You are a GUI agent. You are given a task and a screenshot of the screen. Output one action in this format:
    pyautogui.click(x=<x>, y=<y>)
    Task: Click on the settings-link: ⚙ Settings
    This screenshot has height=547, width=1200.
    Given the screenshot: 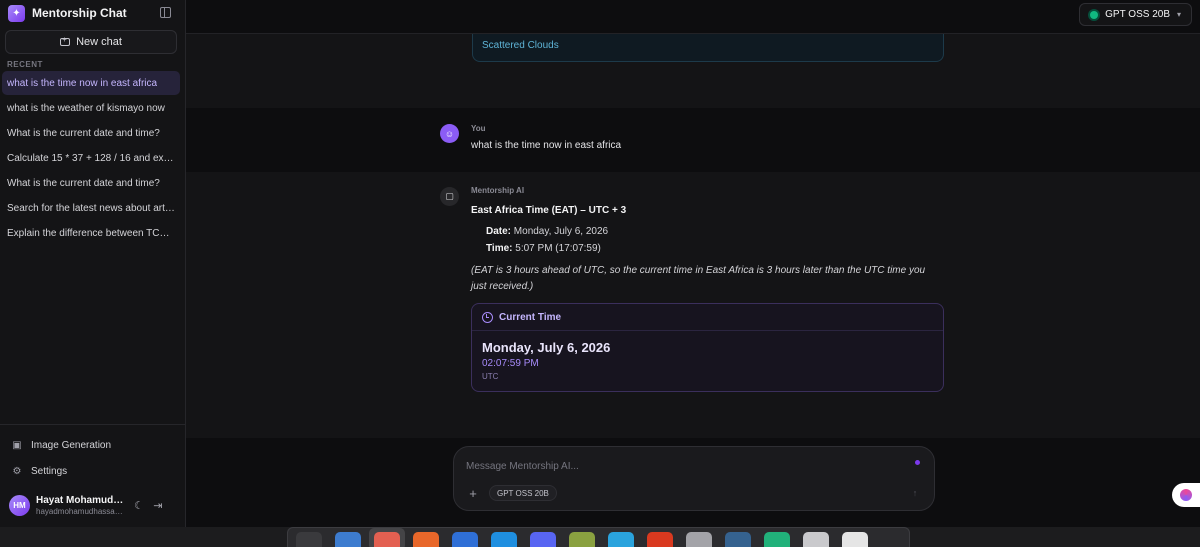 What is the action you would take?
    pyautogui.click(x=93, y=471)
    